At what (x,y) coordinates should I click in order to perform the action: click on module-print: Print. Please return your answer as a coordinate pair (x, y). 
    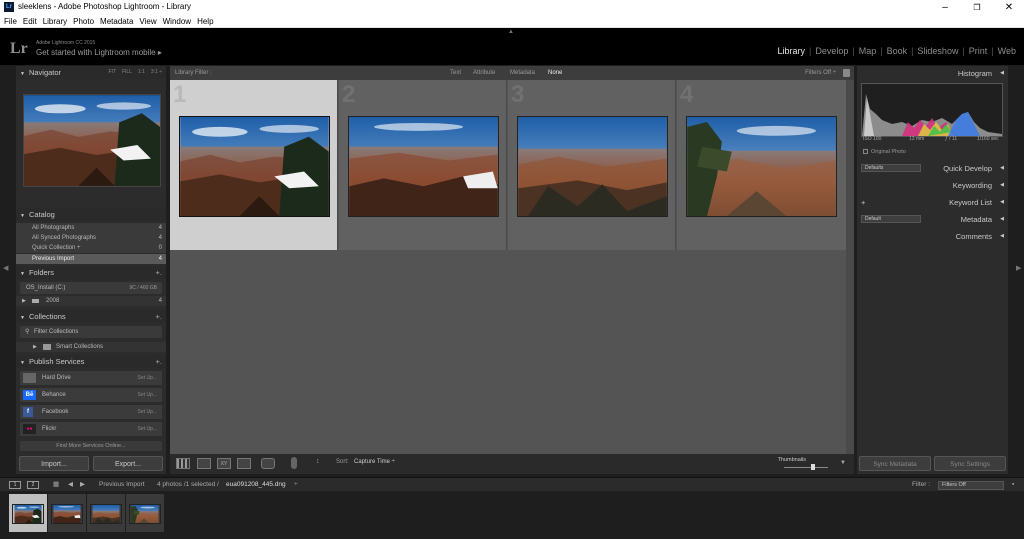
    Looking at the image, I should click on (978, 51).